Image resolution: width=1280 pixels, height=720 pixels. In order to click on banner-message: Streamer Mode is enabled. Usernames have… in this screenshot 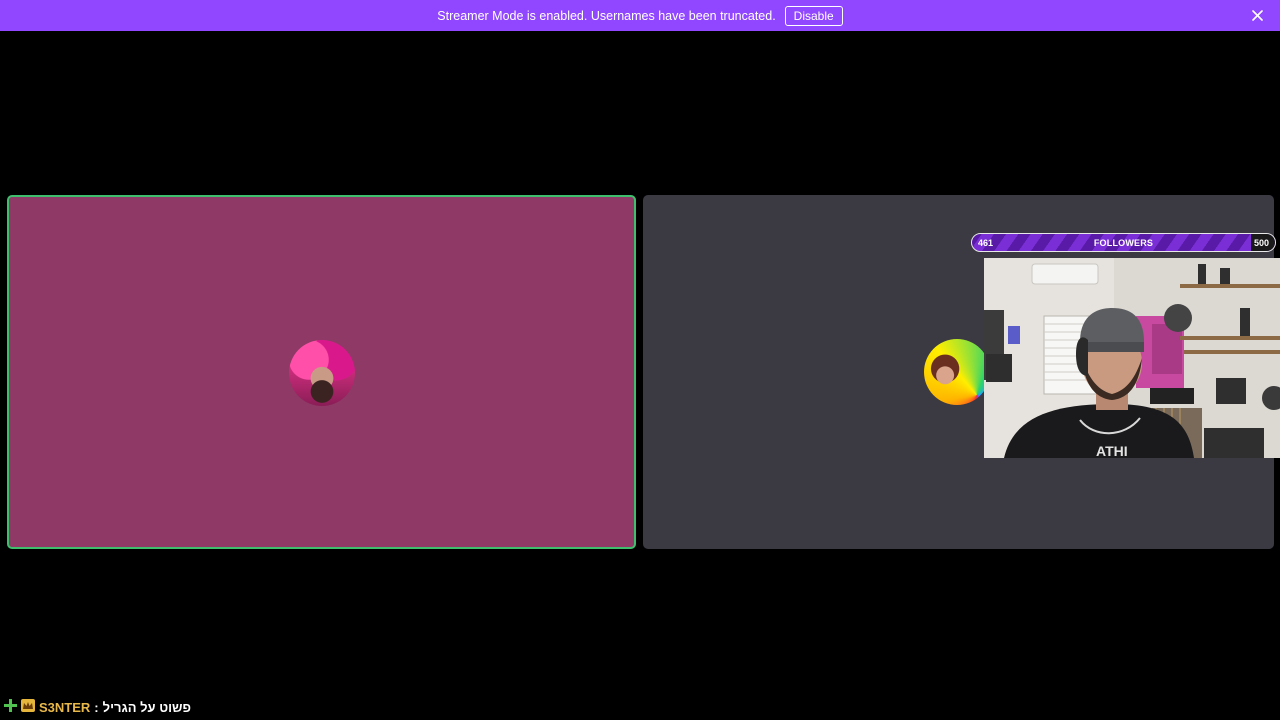, I will do `click(606, 15)`.